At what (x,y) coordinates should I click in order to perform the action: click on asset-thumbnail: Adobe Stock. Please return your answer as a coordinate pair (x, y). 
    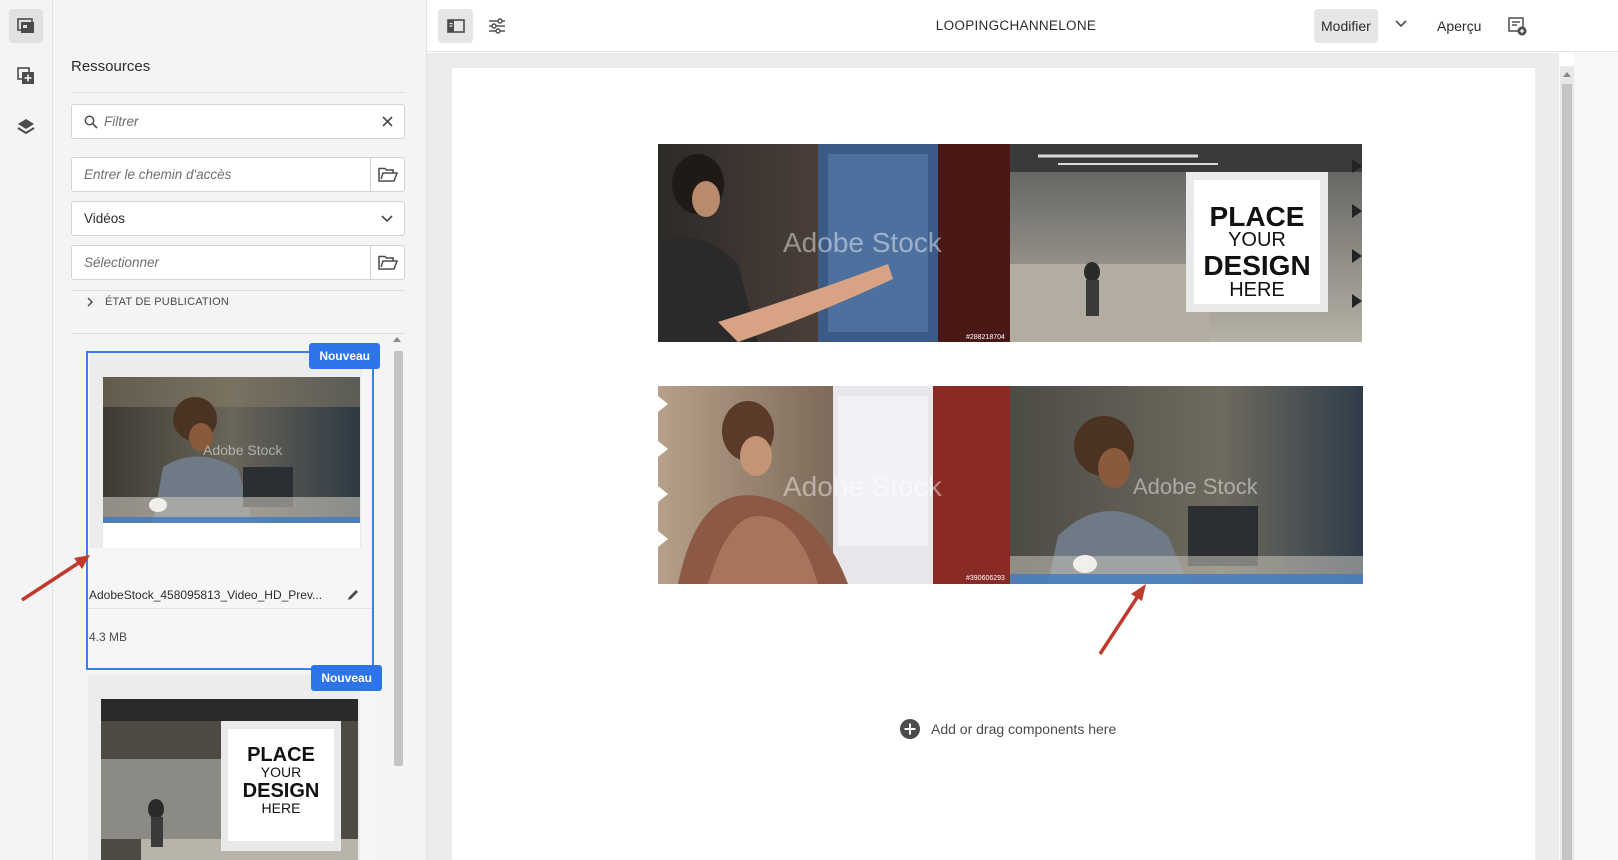
    Looking at the image, I should click on (231, 450).